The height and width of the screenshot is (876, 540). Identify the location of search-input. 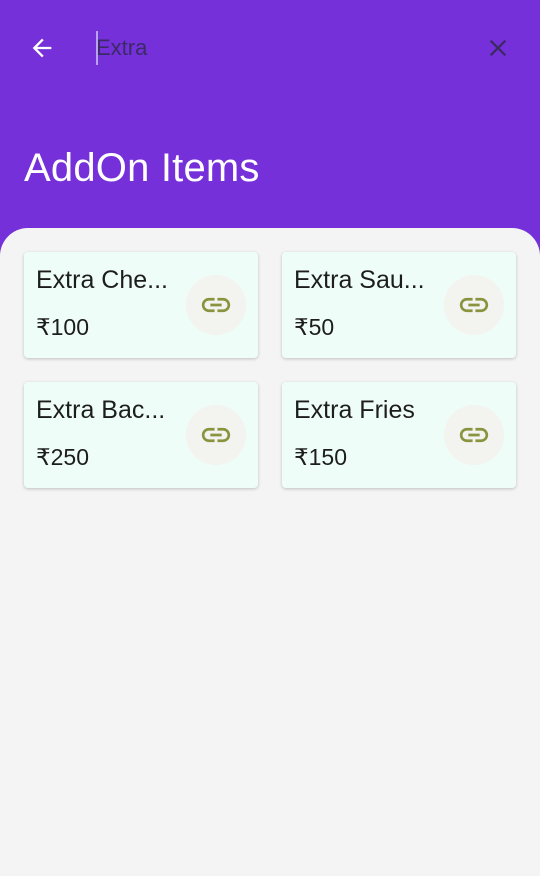
(281, 48).